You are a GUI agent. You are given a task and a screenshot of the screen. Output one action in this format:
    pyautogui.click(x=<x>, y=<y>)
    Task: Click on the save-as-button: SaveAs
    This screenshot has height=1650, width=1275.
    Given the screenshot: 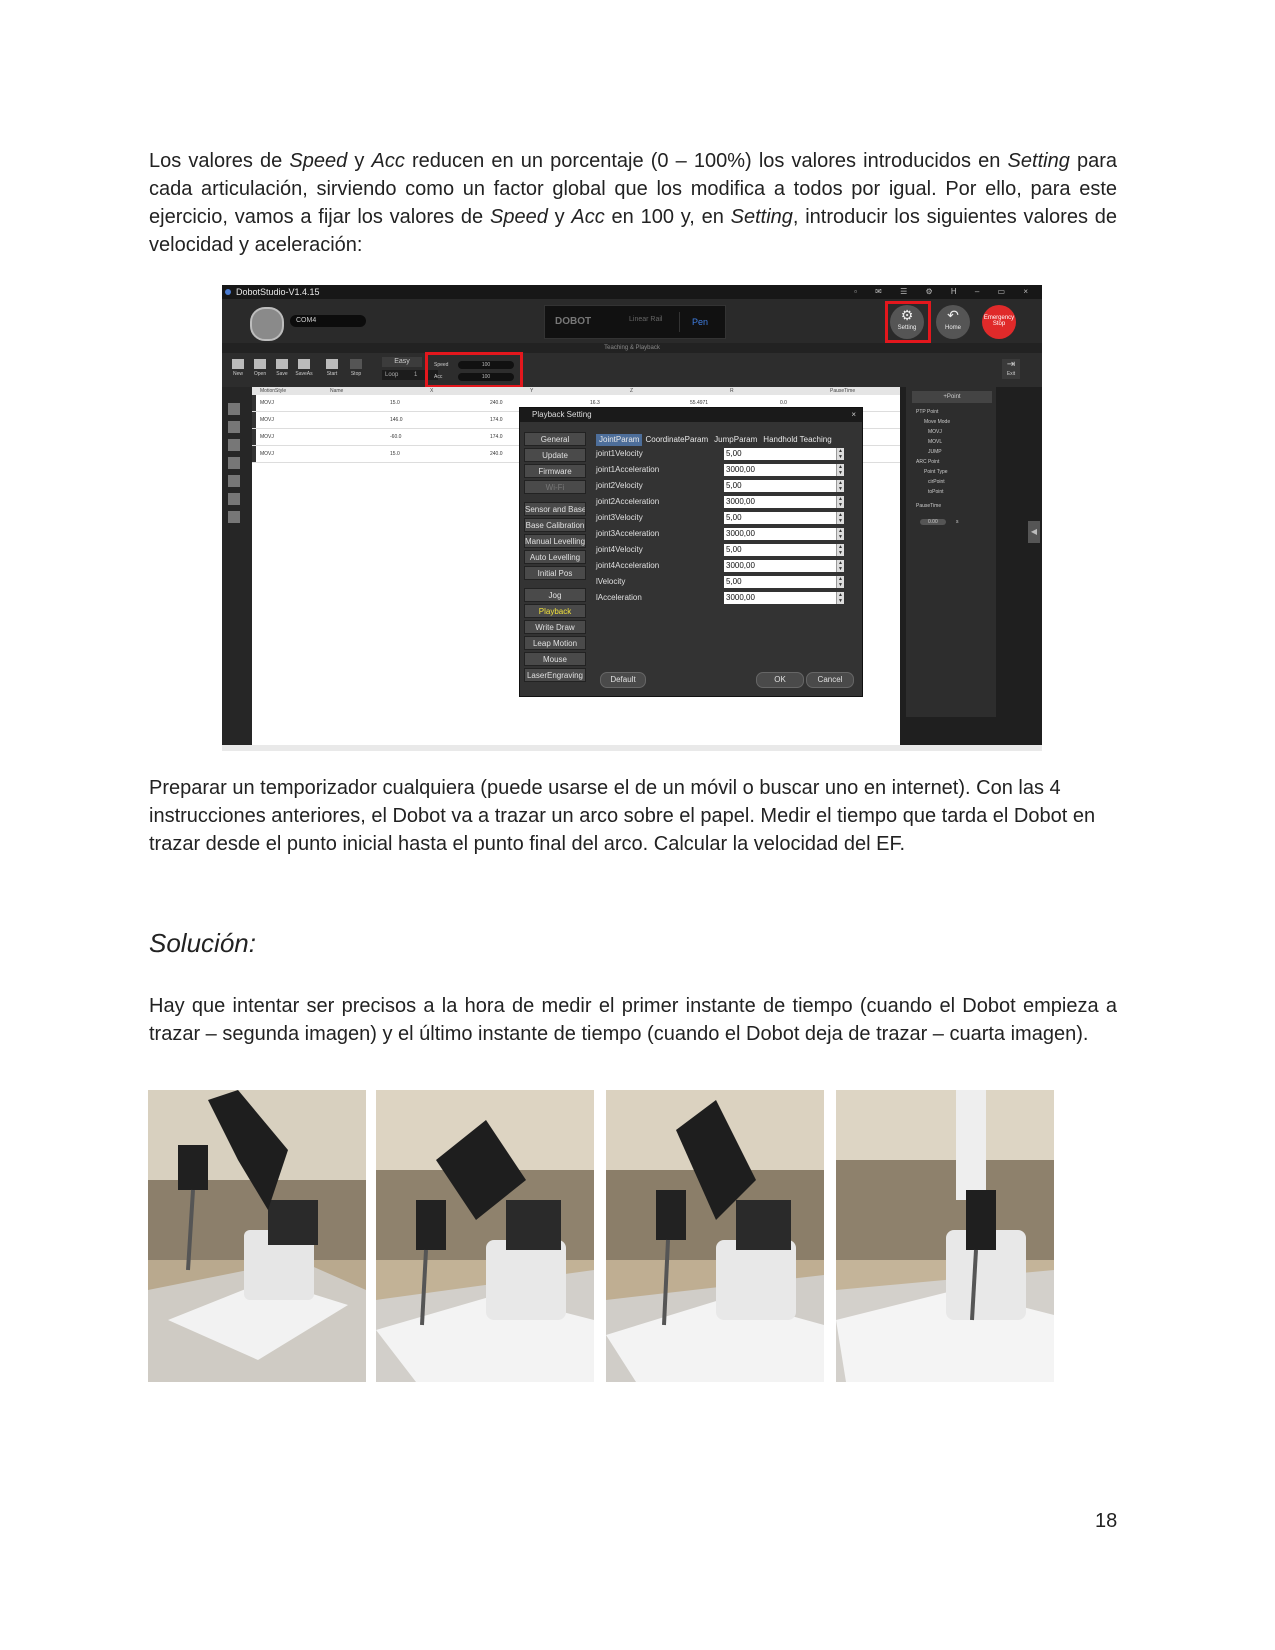 What is the action you would take?
    pyautogui.click(x=304, y=369)
    